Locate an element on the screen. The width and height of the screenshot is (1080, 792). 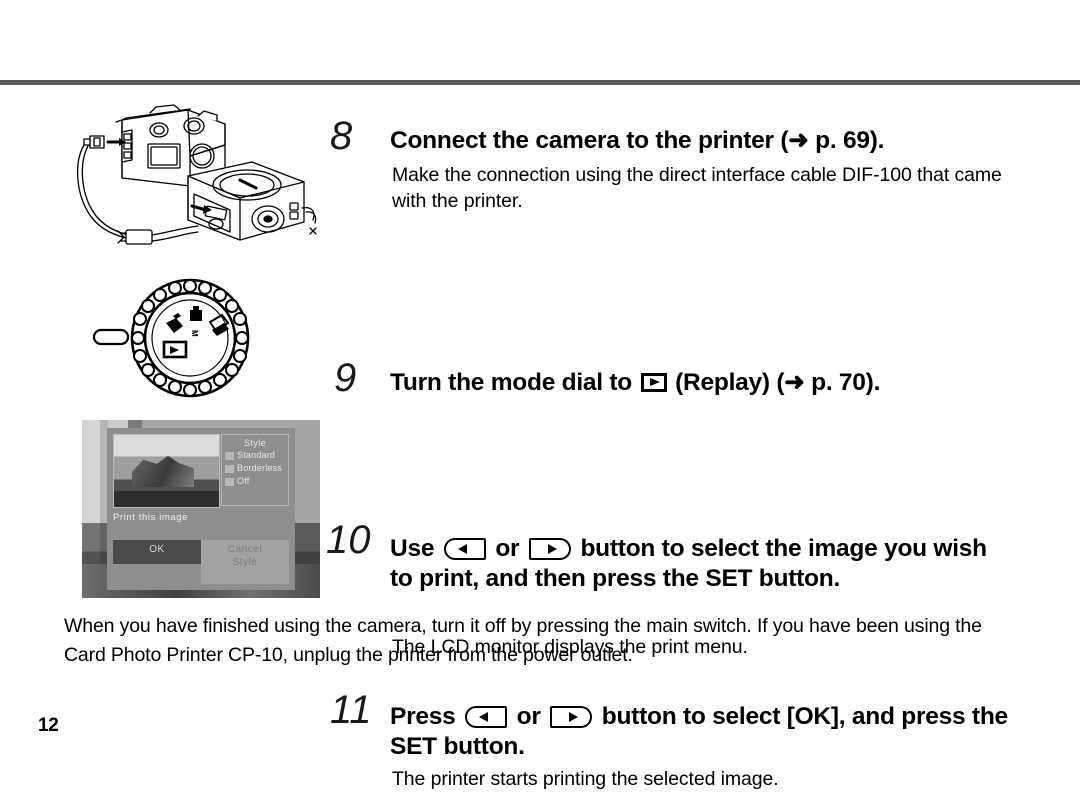
lcd-secondary-buttons: Cancel Style is located at coordinates (245, 562).